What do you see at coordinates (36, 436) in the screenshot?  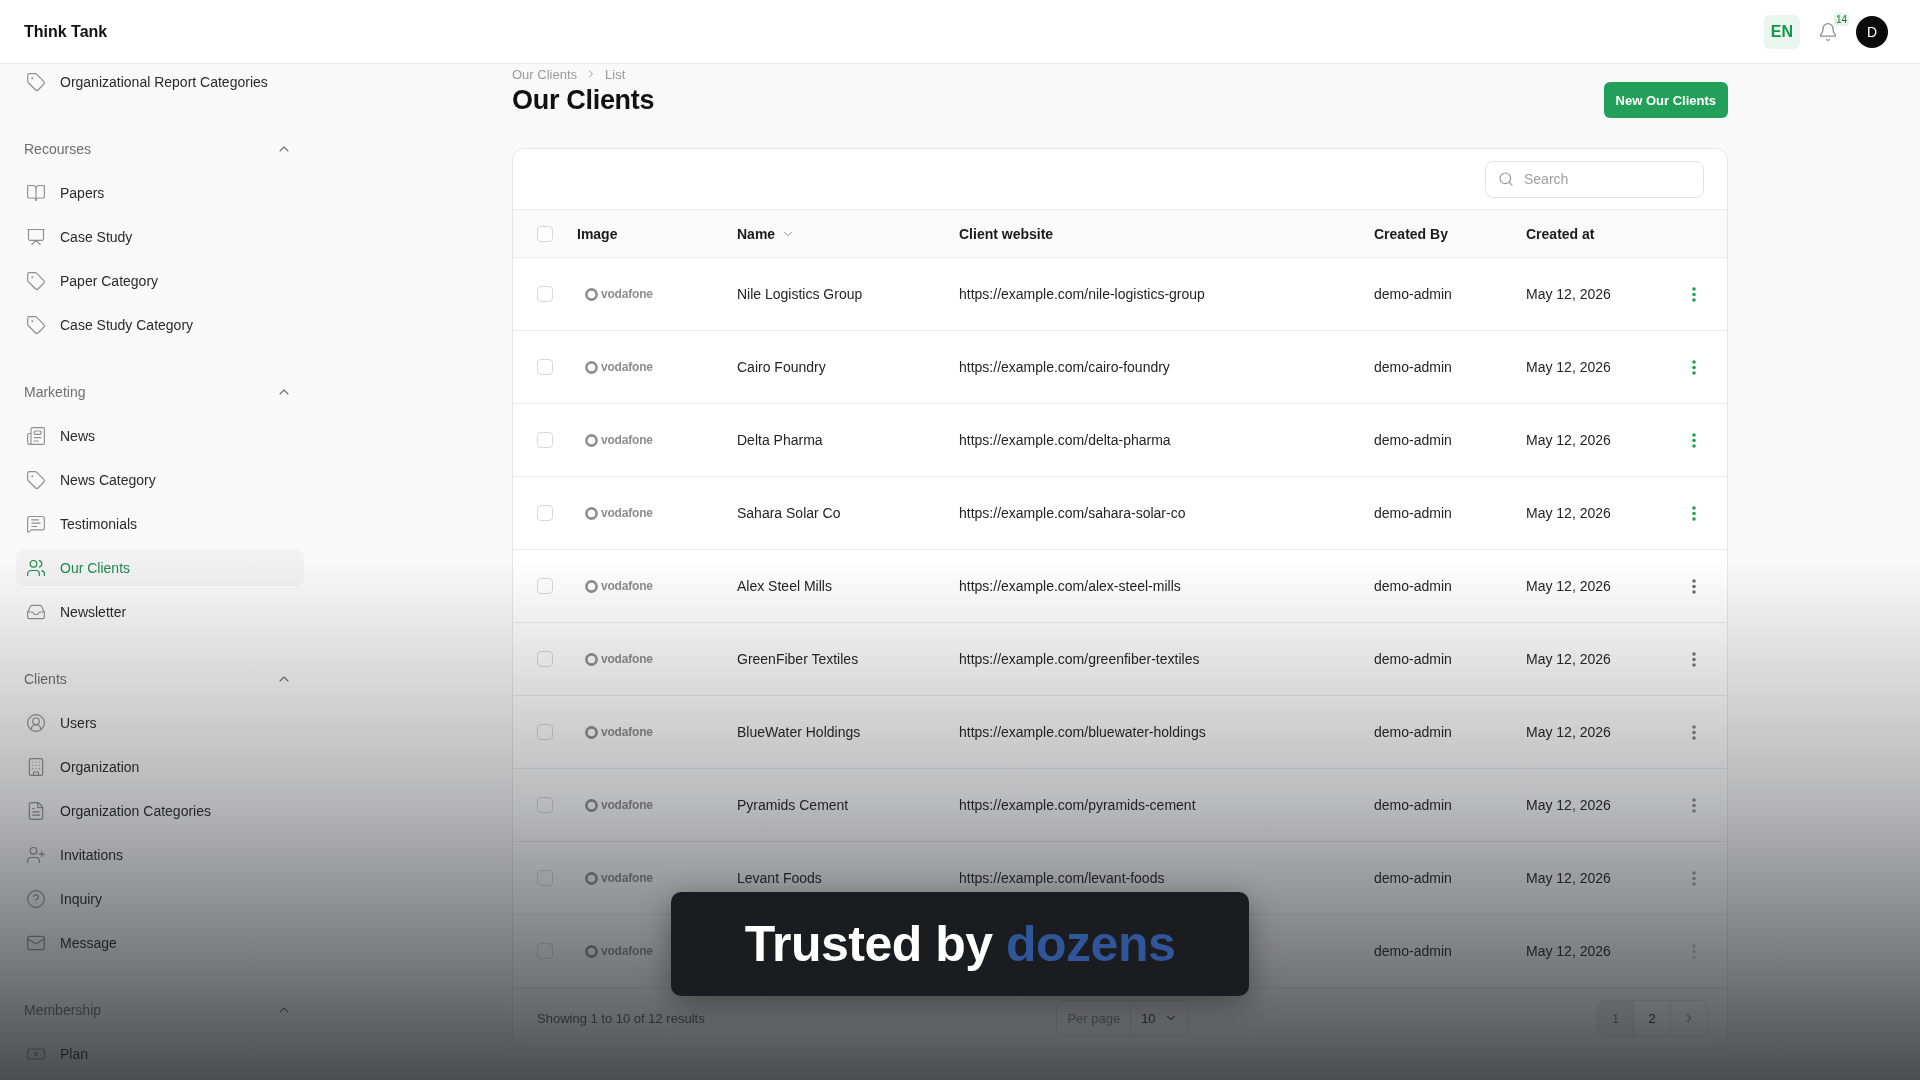 I see `newspaper-icon` at bounding box center [36, 436].